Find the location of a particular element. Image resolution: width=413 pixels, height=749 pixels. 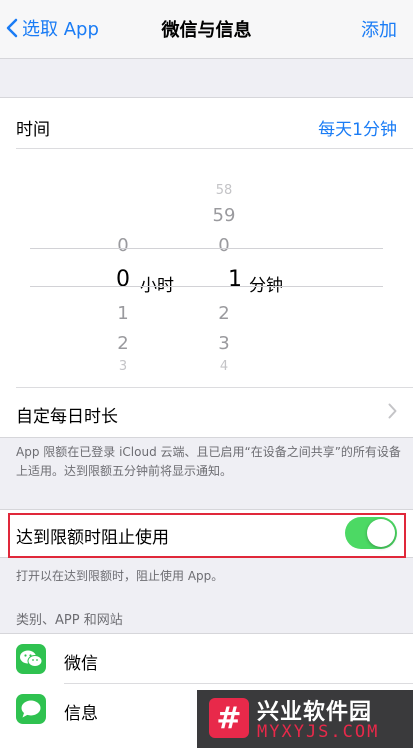

chevron-left-icon is located at coordinates (12, 28).